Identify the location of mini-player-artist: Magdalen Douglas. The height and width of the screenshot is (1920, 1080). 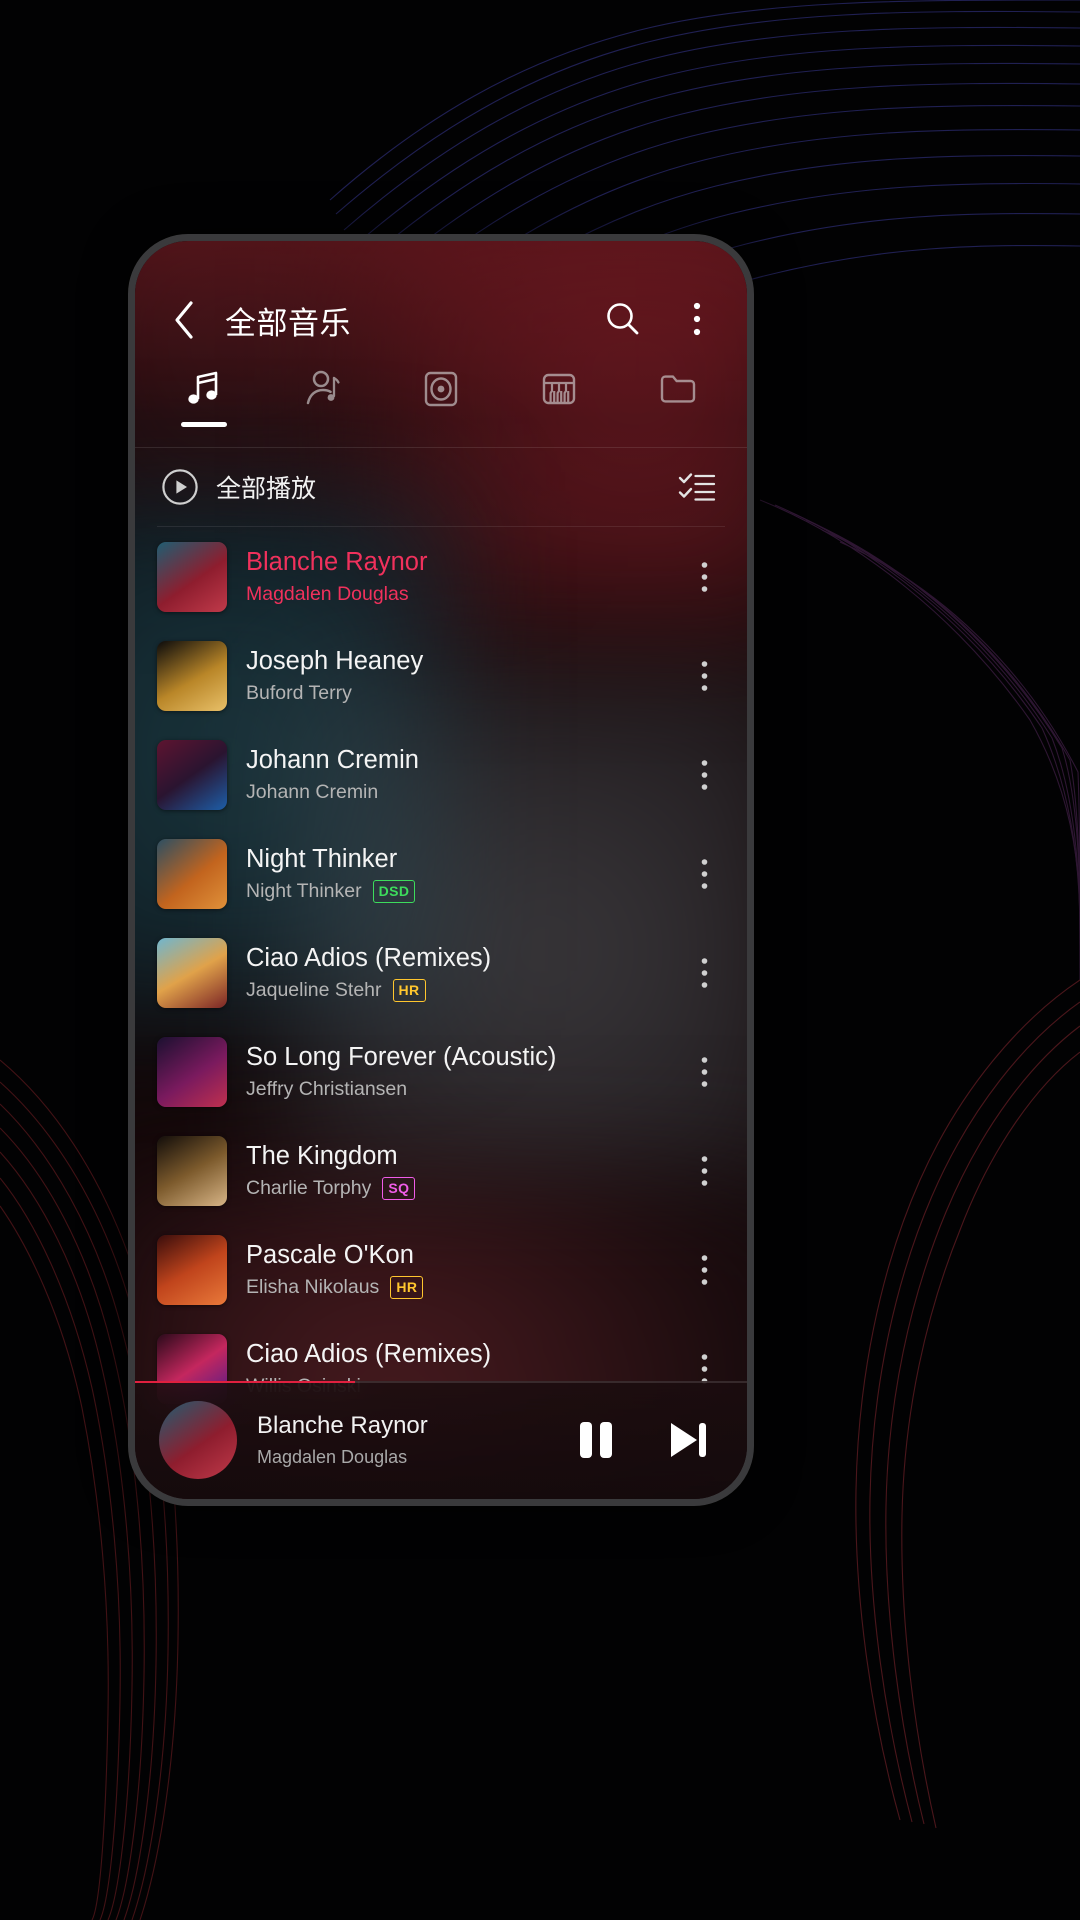
(332, 1457).